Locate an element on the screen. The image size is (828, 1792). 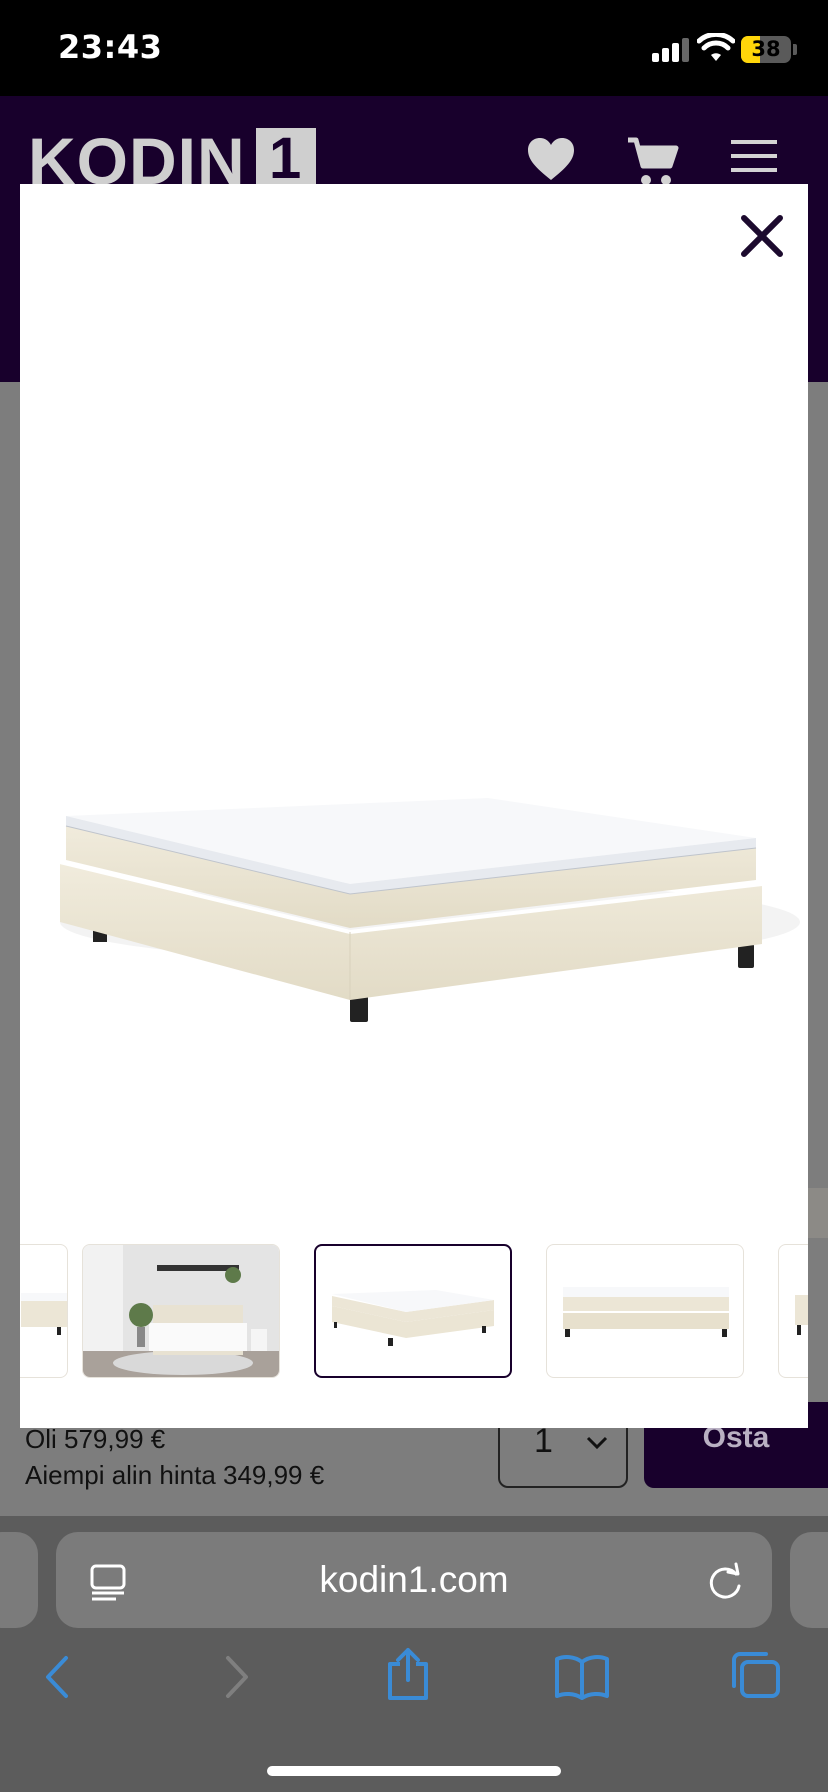
battery-icon: 38 is located at coordinates (766, 49).